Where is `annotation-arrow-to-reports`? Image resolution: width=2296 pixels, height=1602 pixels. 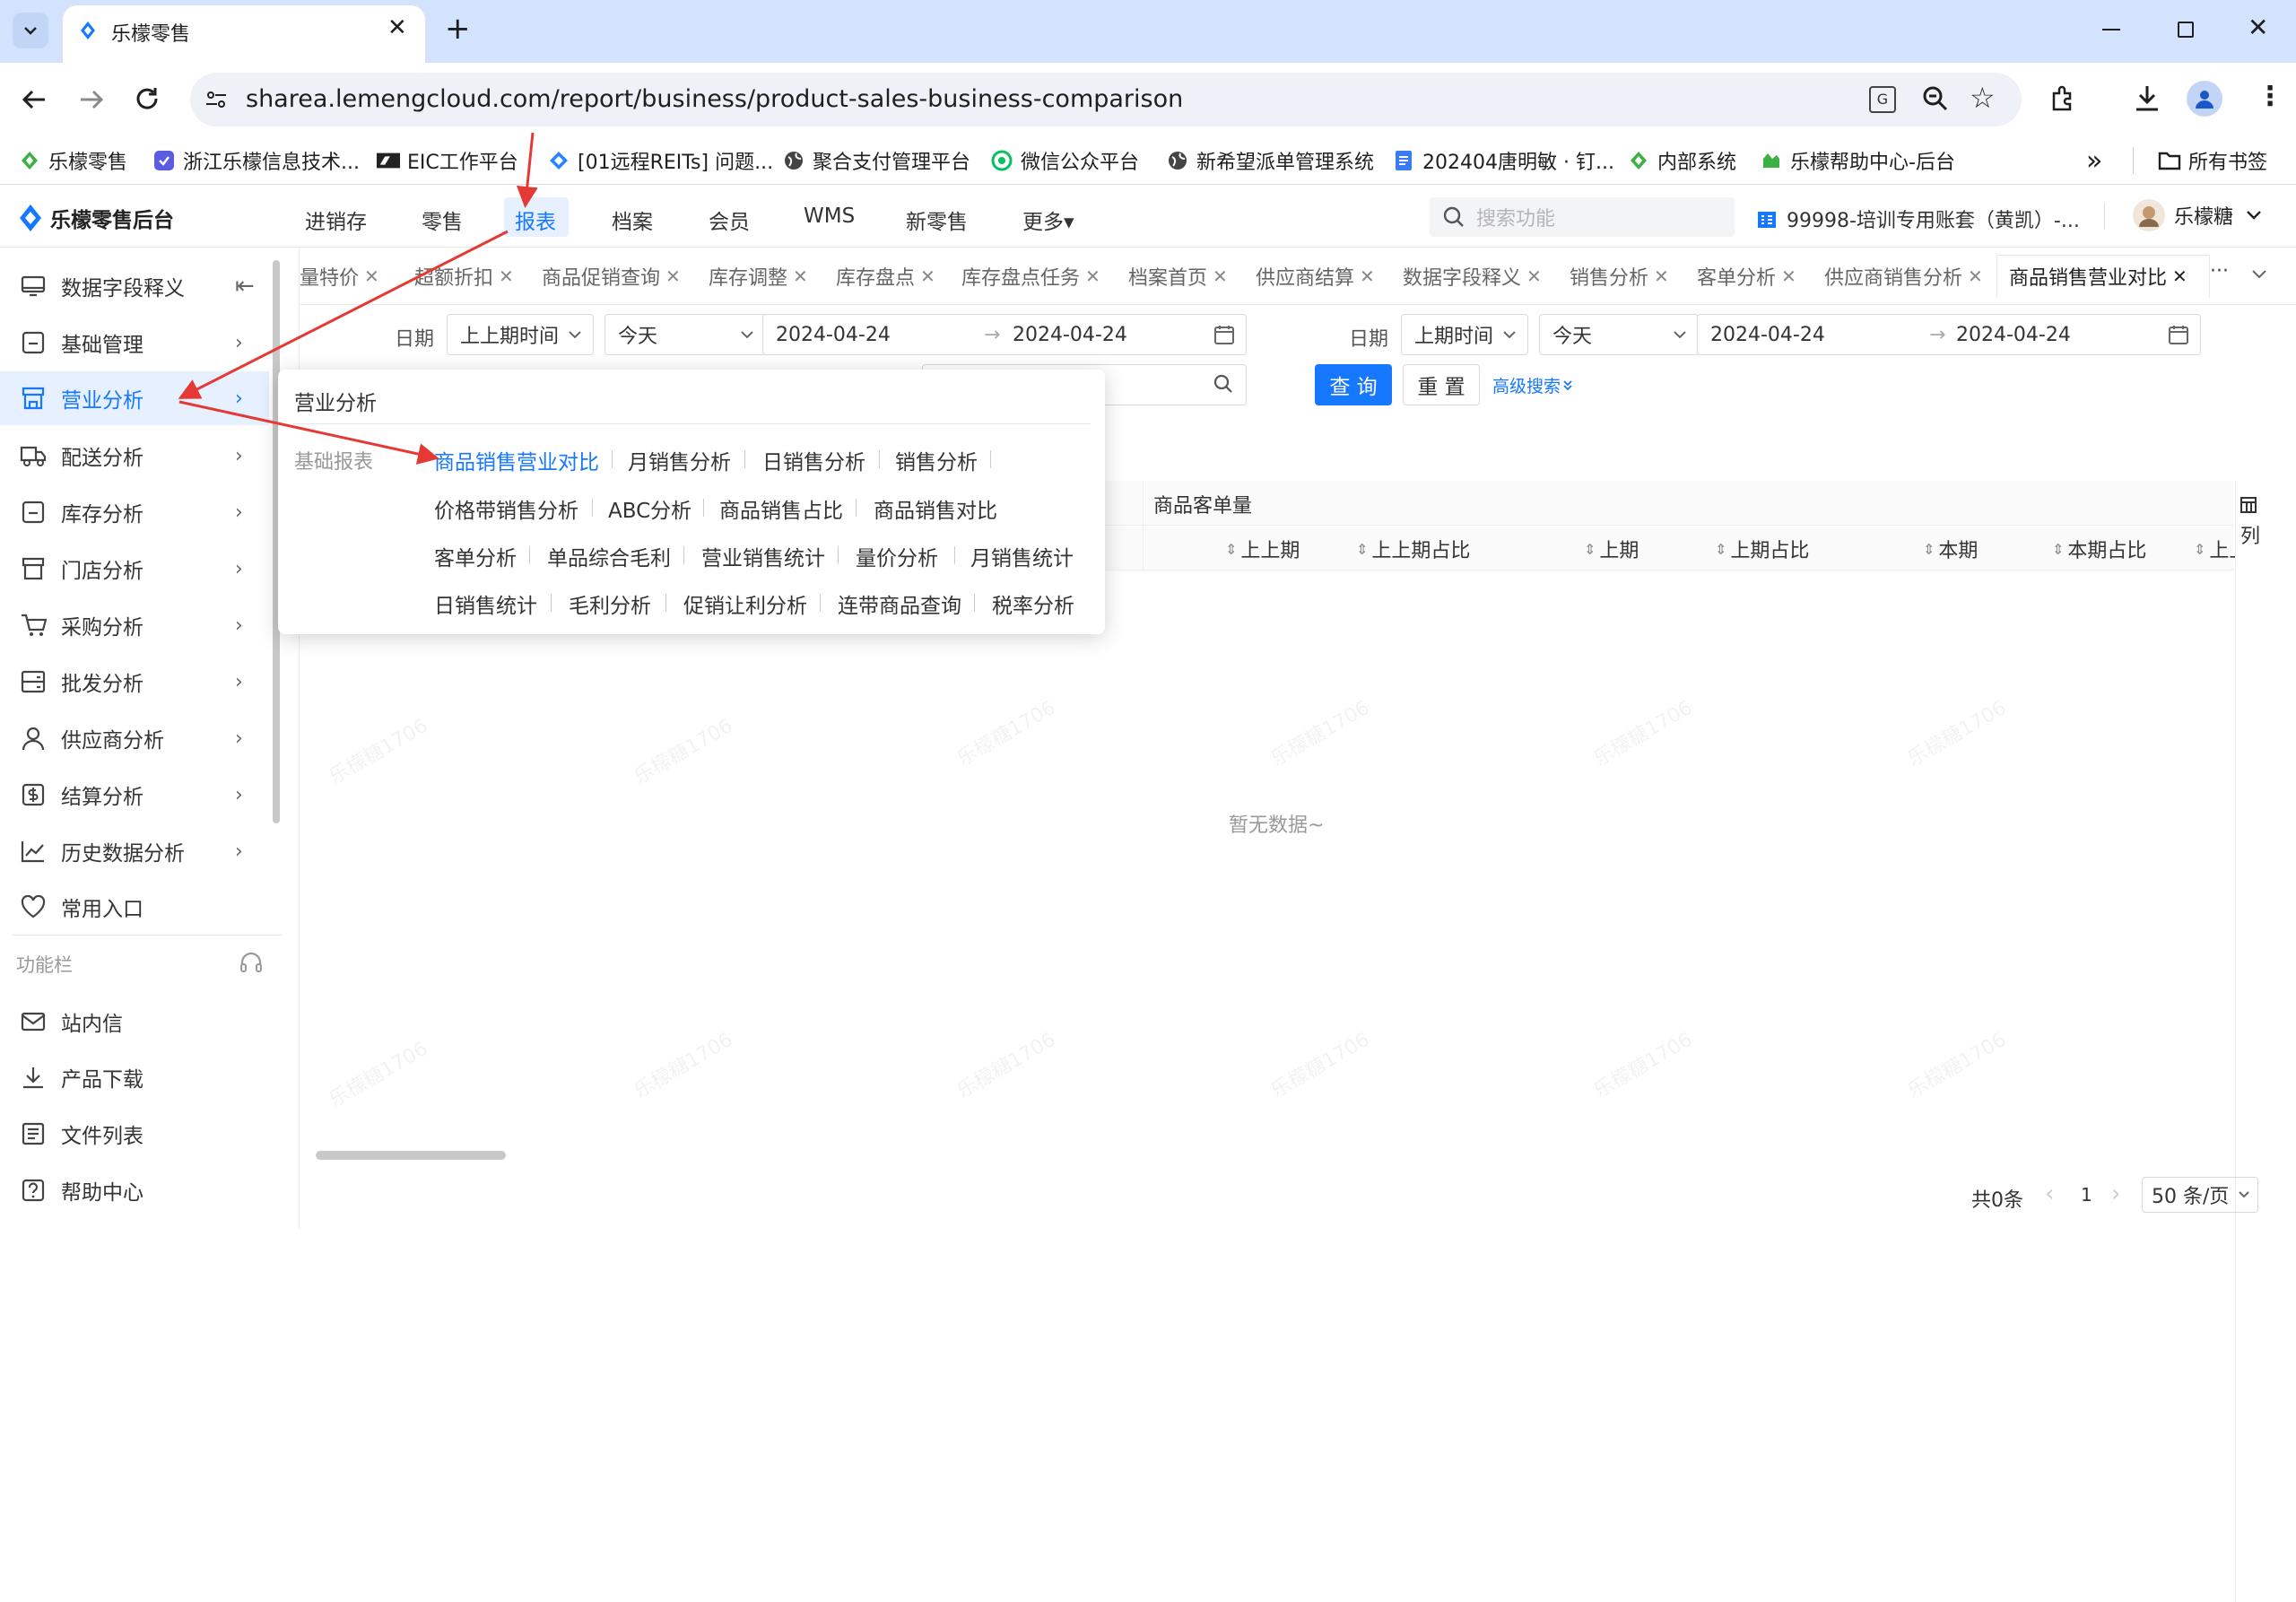
annotation-arrow-to-reports is located at coordinates (527, 170).